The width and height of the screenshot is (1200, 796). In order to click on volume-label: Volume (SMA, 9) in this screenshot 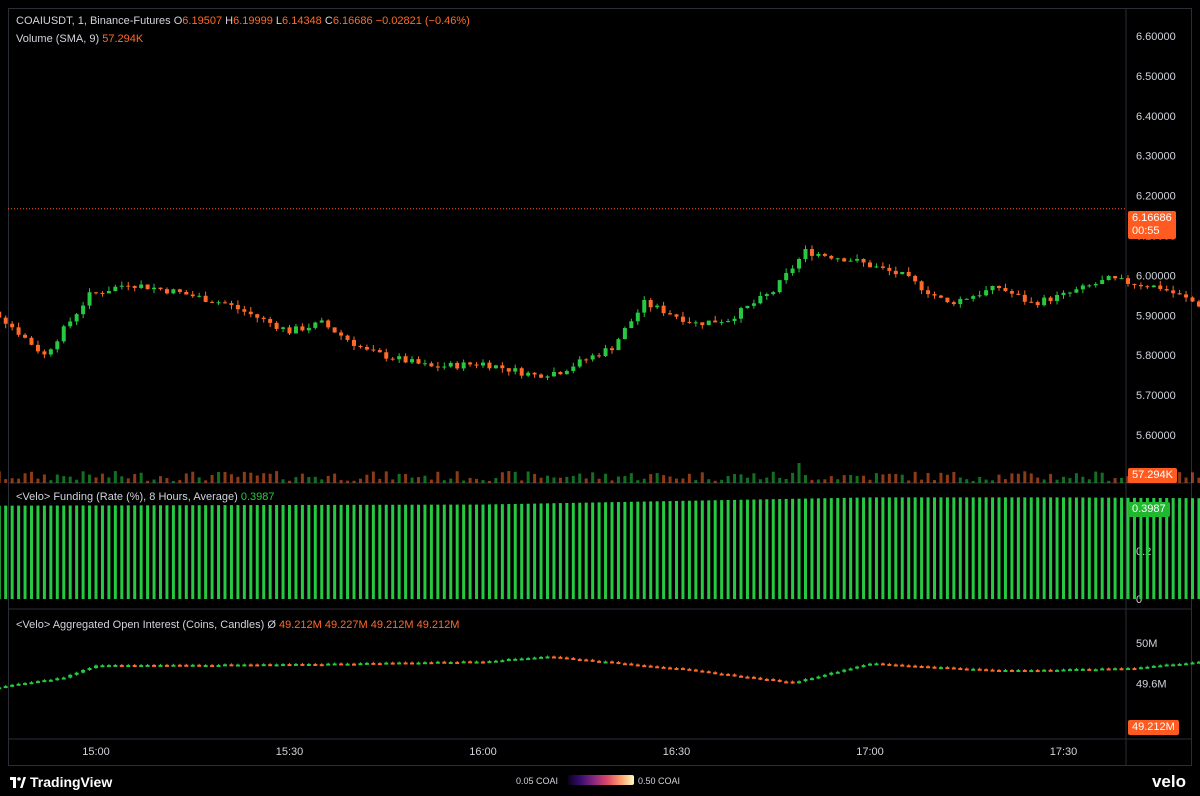, I will do `click(57, 39)`.